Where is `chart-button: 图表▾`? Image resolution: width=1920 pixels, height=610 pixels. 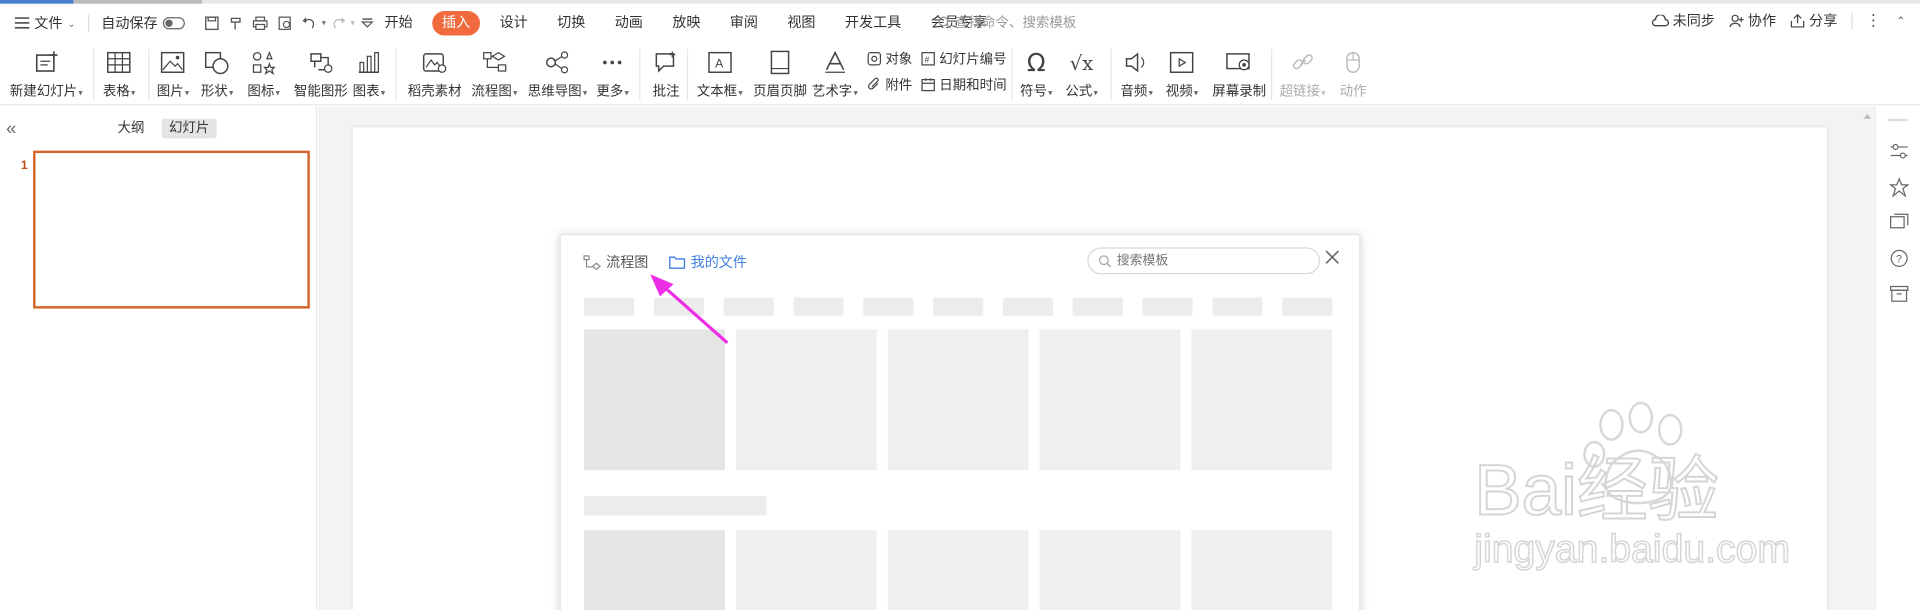 chart-button: 图表▾ is located at coordinates (369, 74).